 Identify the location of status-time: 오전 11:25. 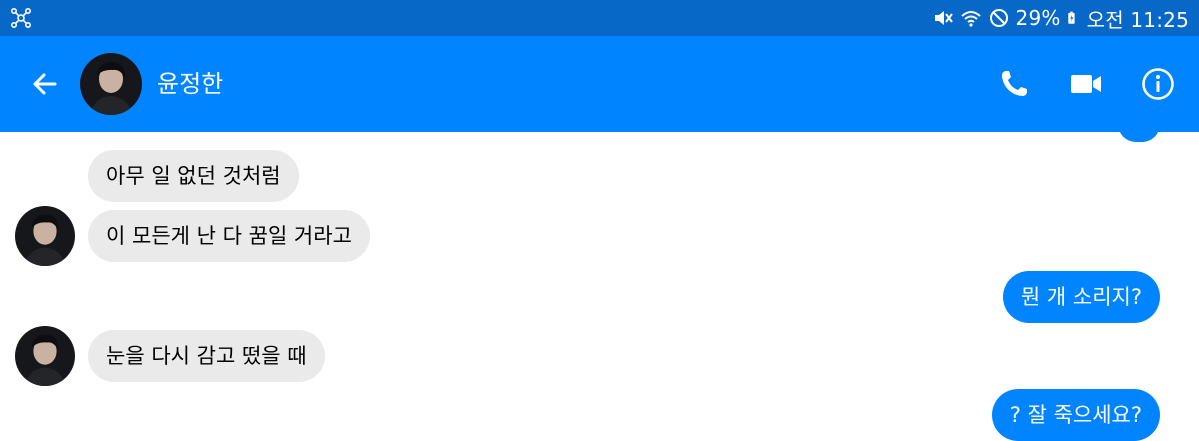
(1137, 19).